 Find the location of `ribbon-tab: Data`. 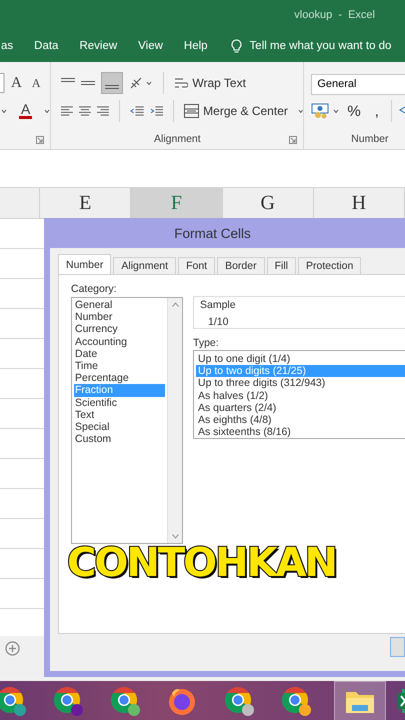

ribbon-tab: Data is located at coordinates (46, 46).